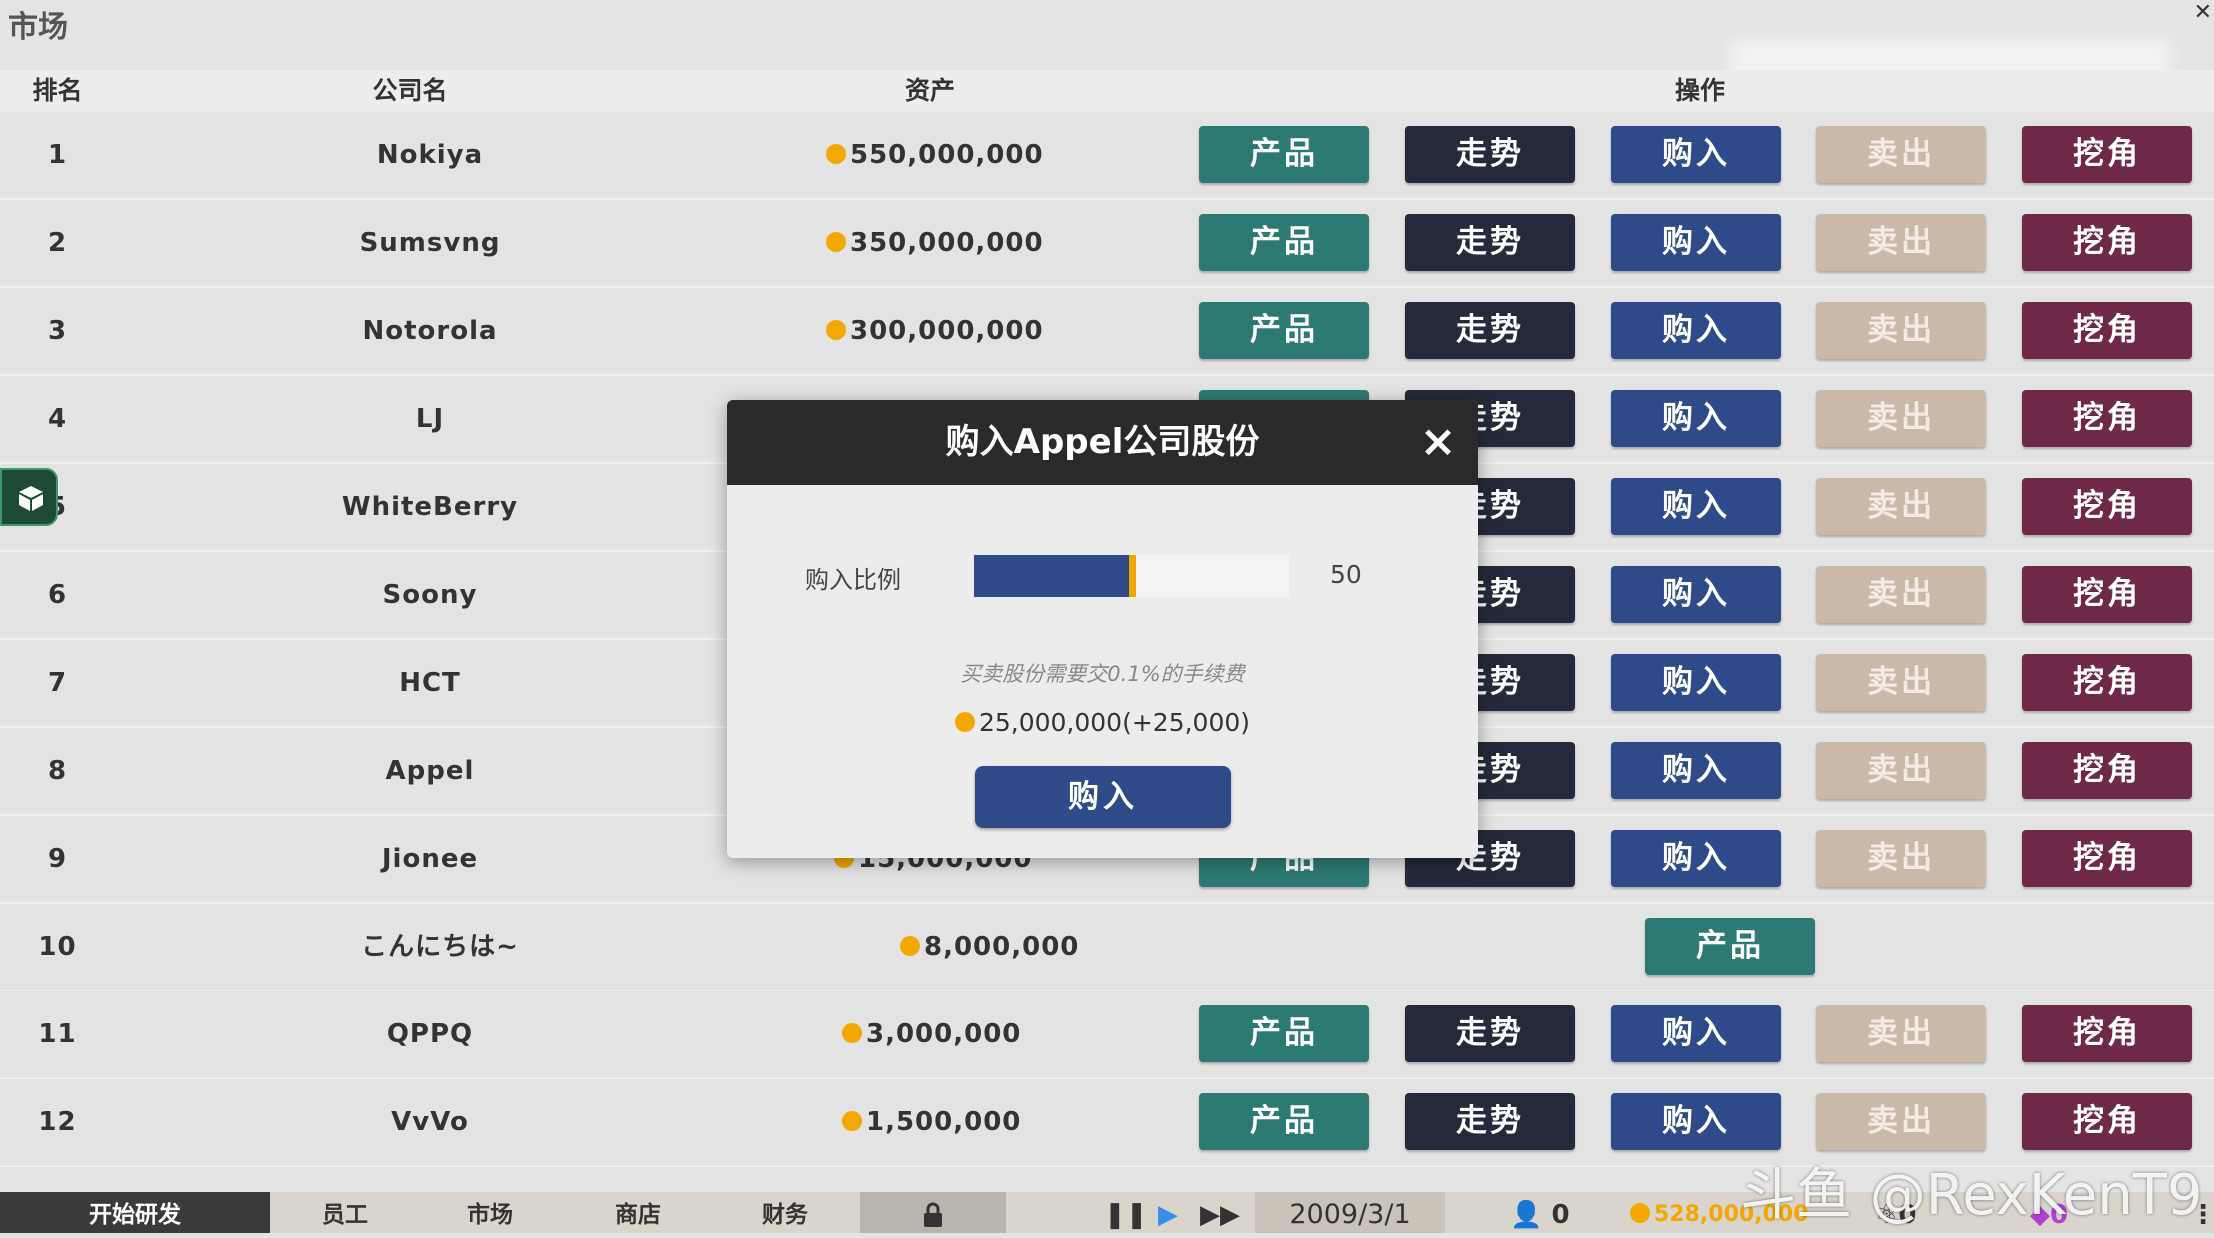 The width and height of the screenshot is (2214, 1238). I want to click on ratio-label: 购入比例, so click(853, 580).